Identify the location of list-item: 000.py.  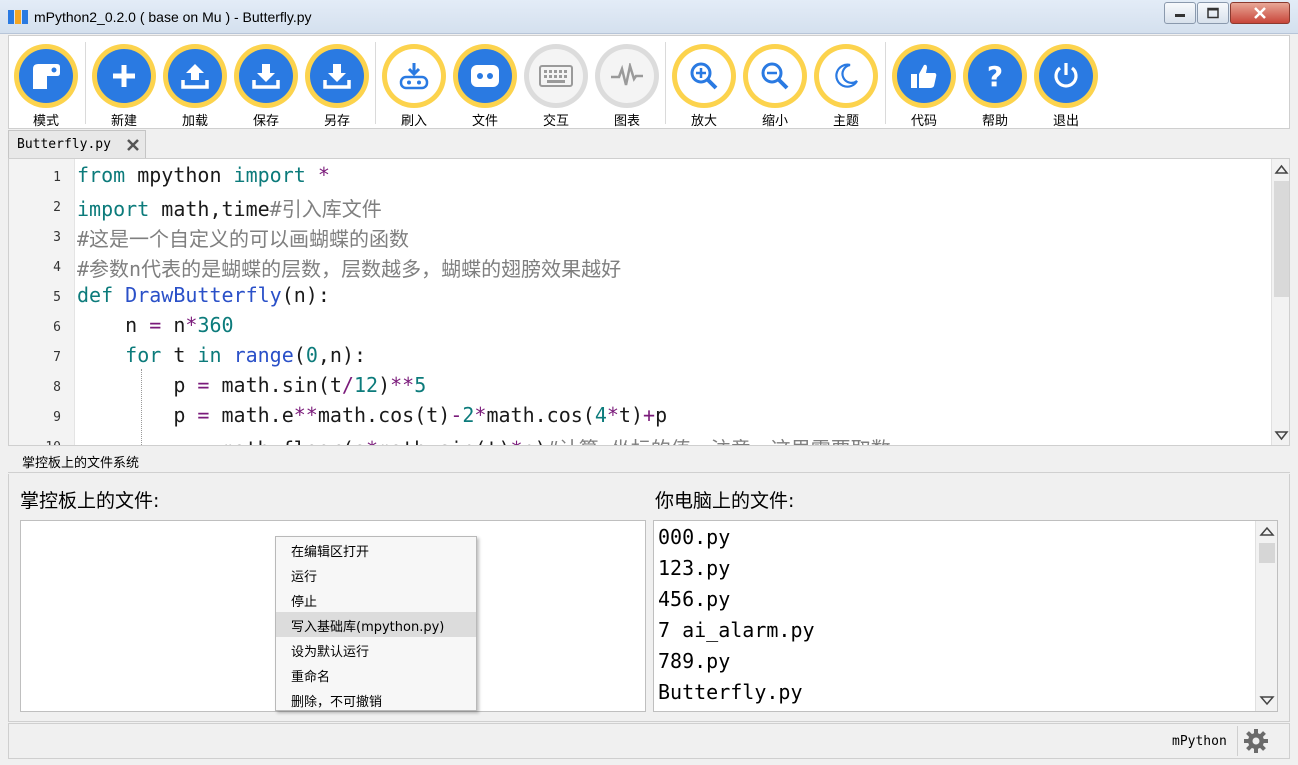
(694, 537).